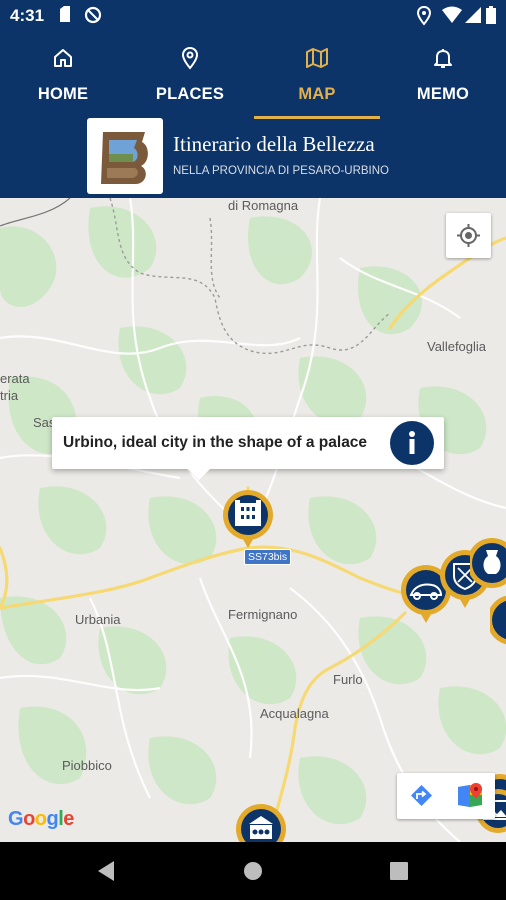 This screenshot has height=900, width=506. I want to click on amphora-marker, so click(488, 567).